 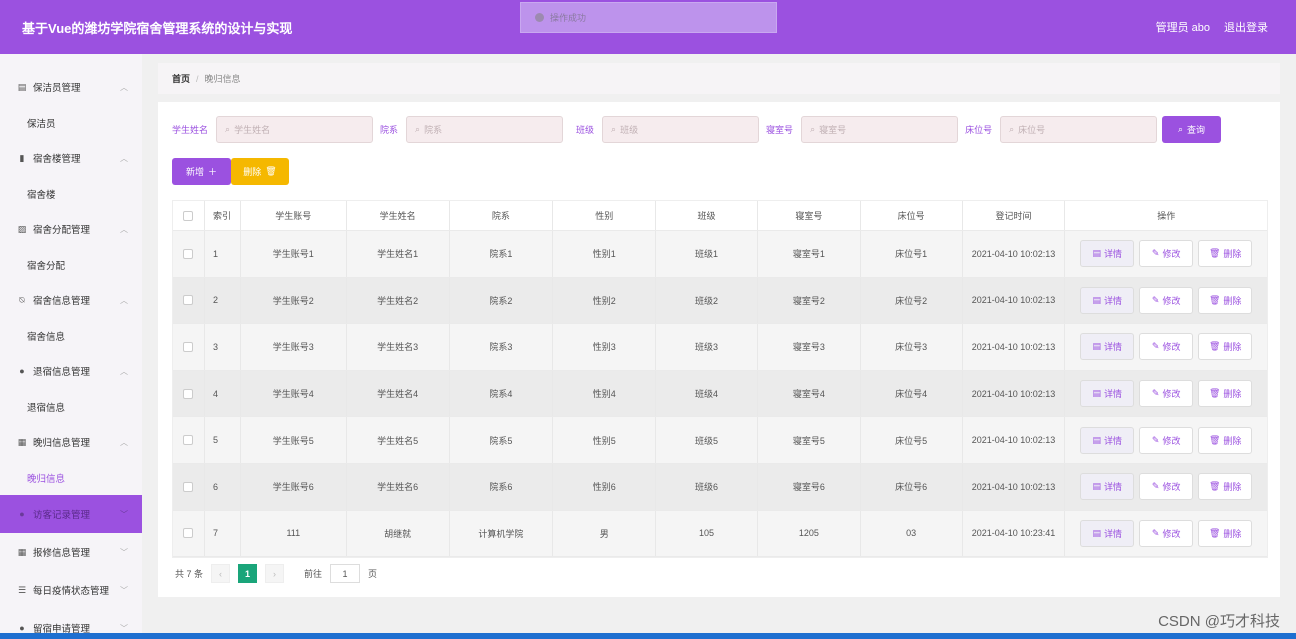 I want to click on cell-account: 学生账号3, so click(x=294, y=347).